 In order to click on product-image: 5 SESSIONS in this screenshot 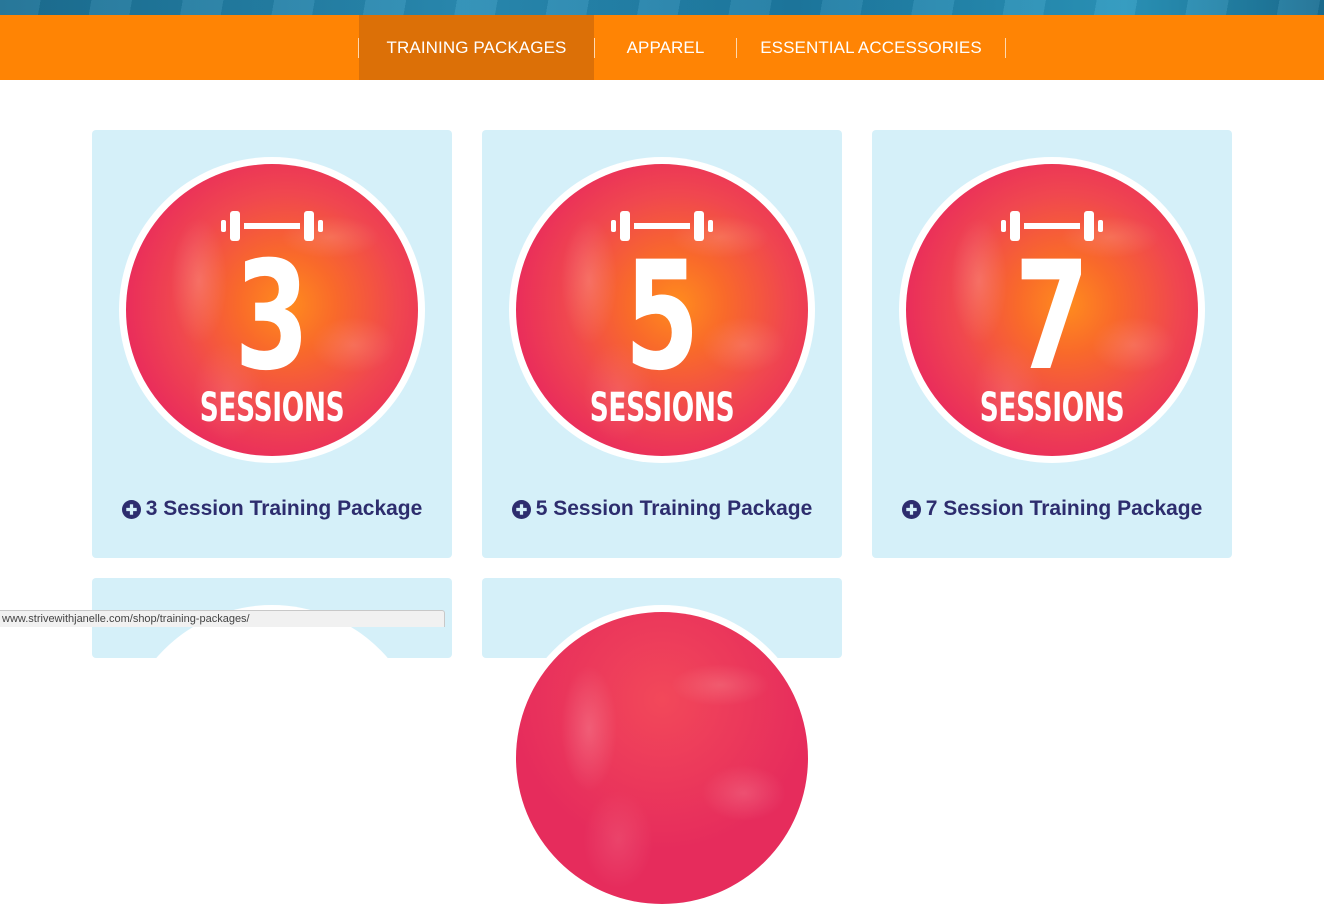, I will do `click(662, 310)`.